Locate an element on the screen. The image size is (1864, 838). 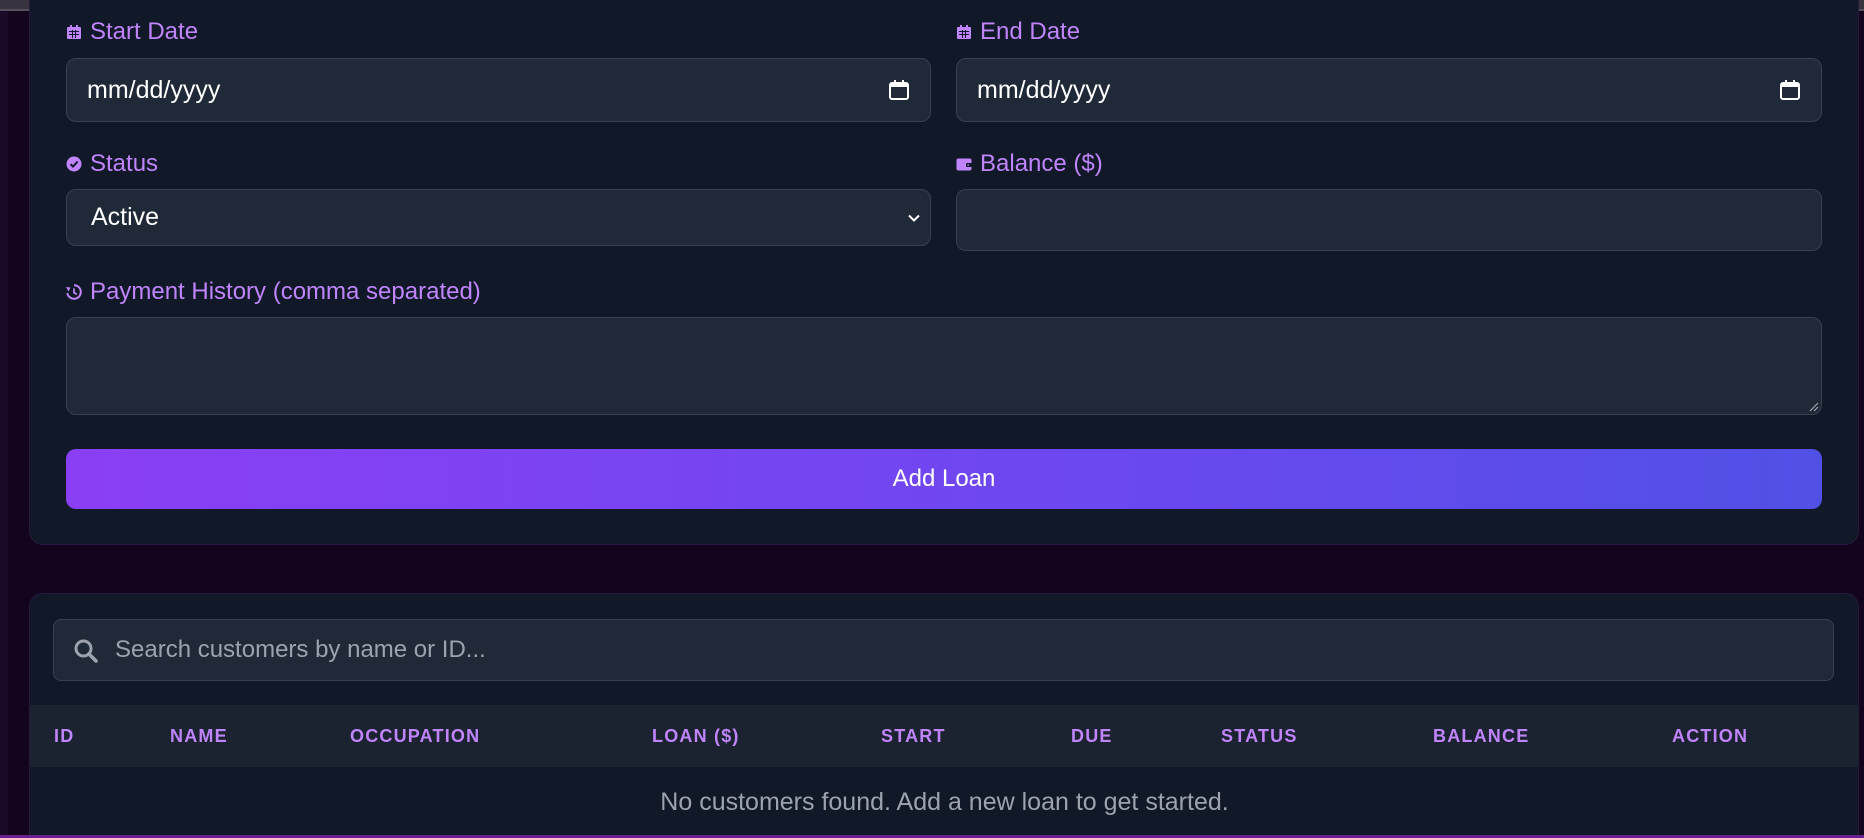
balance-label: Balance ($) is located at coordinates (1029, 164).